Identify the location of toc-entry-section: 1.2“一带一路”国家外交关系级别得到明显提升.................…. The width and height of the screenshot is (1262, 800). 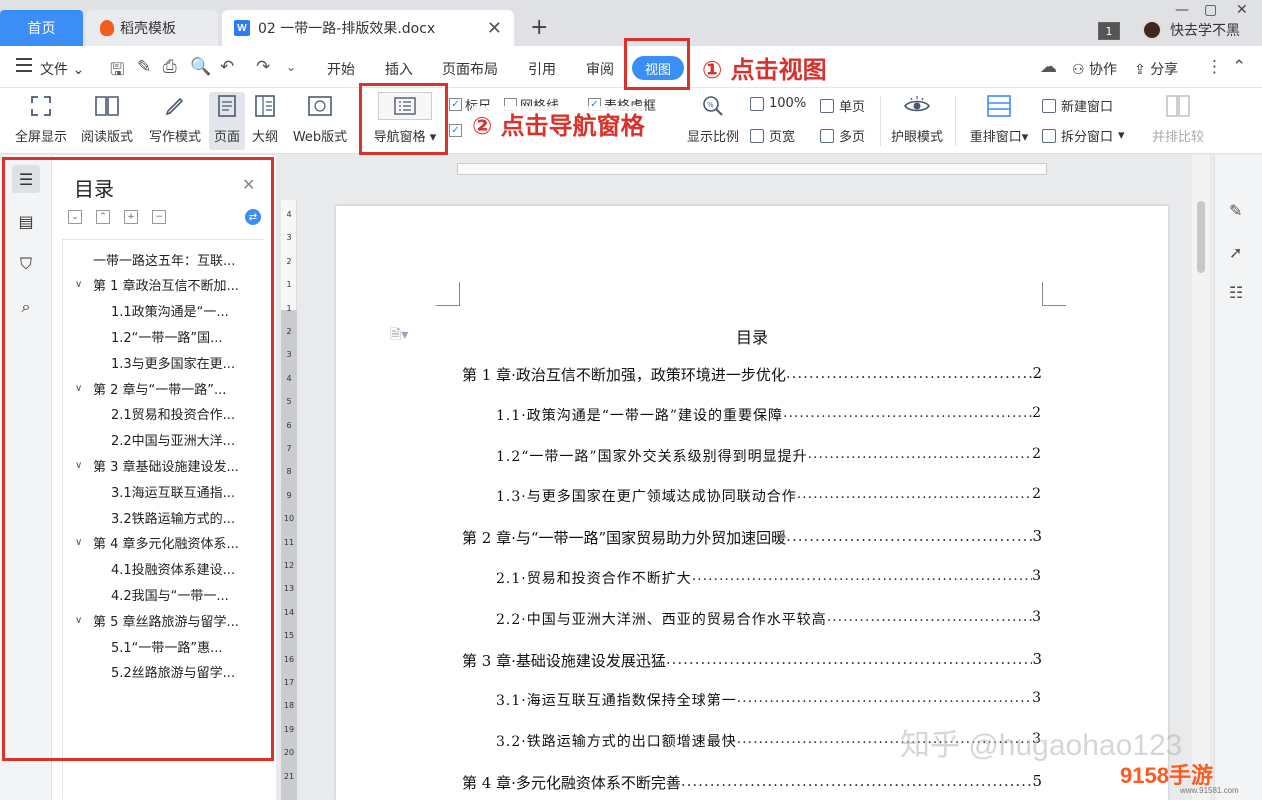
(769, 456).